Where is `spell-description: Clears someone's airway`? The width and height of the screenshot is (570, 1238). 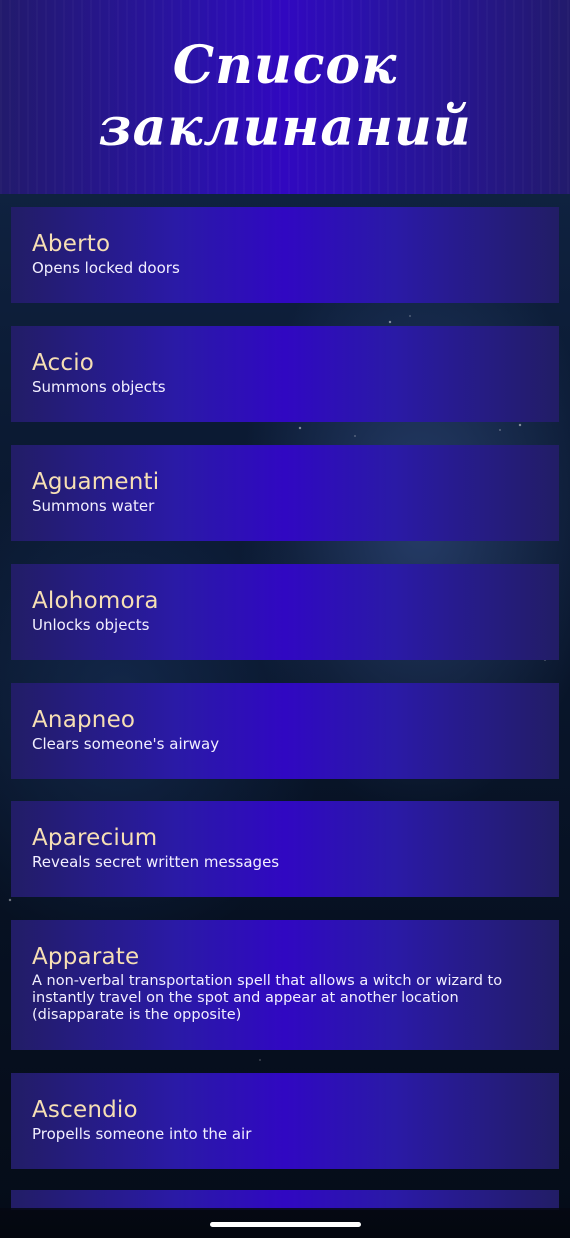 spell-description: Clears someone's airway is located at coordinates (126, 744).